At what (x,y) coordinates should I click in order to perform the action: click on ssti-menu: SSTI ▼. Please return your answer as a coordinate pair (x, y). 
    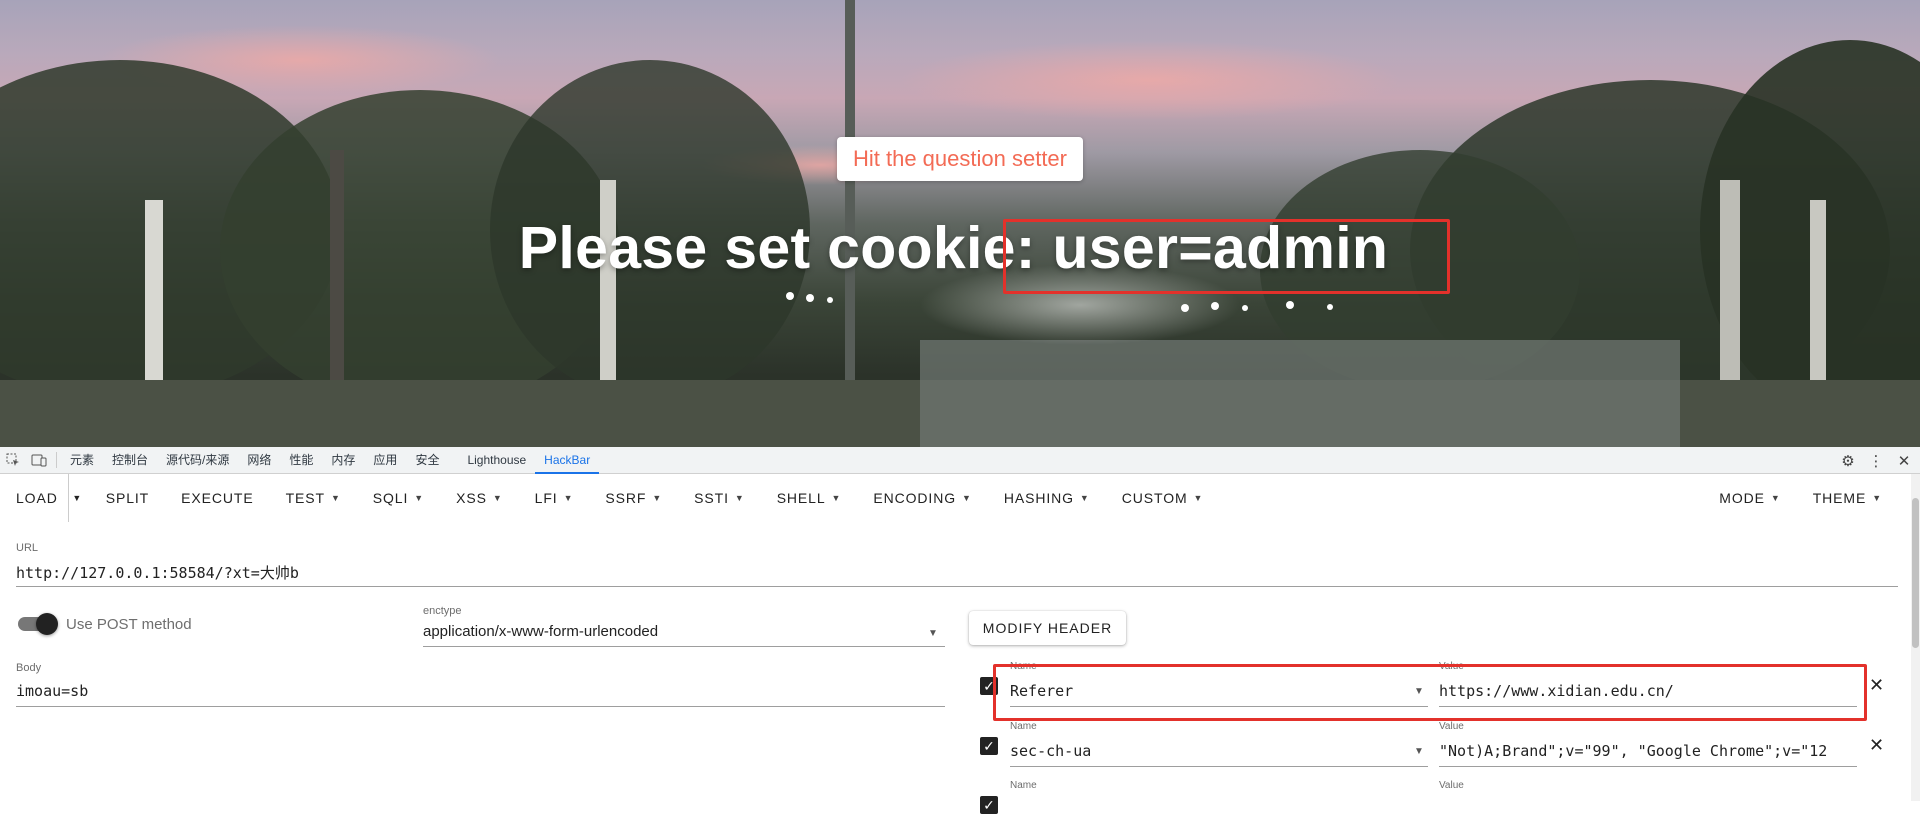
    Looking at the image, I should click on (719, 498).